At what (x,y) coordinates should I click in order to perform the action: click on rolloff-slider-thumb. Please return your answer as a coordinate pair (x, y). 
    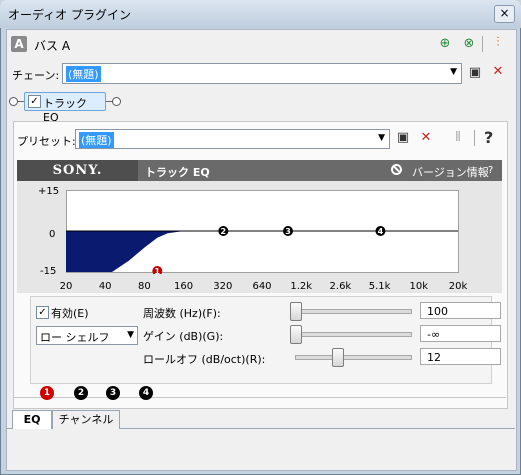
    Looking at the image, I should click on (337, 357).